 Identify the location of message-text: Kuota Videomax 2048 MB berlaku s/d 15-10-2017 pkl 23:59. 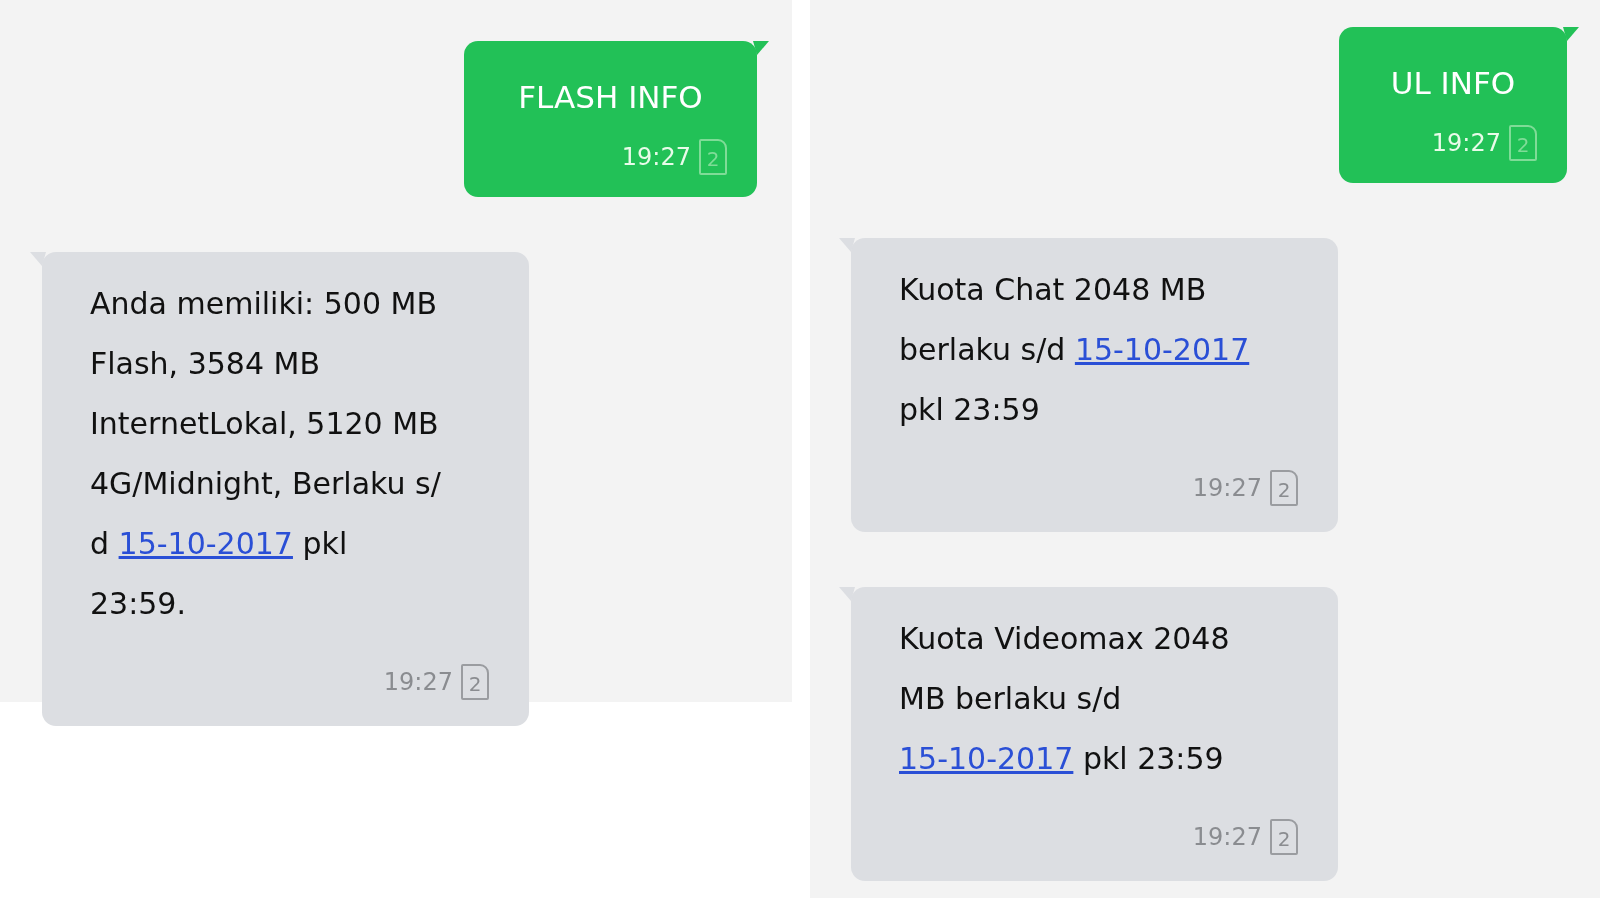
(1065, 699).